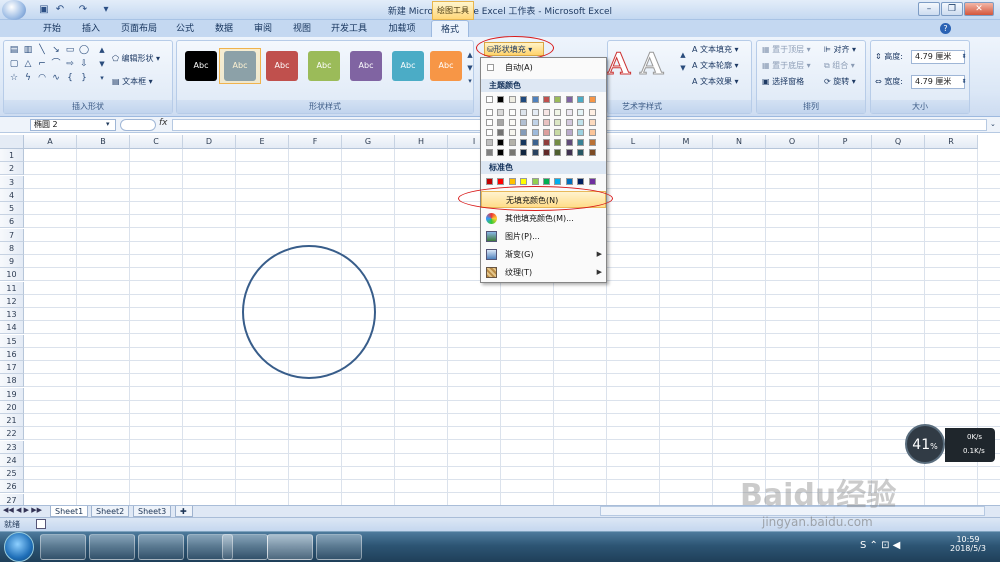 The image size is (1000, 562). Describe the element at coordinates (12, 169) in the screenshot. I see `row-header: 2` at that location.